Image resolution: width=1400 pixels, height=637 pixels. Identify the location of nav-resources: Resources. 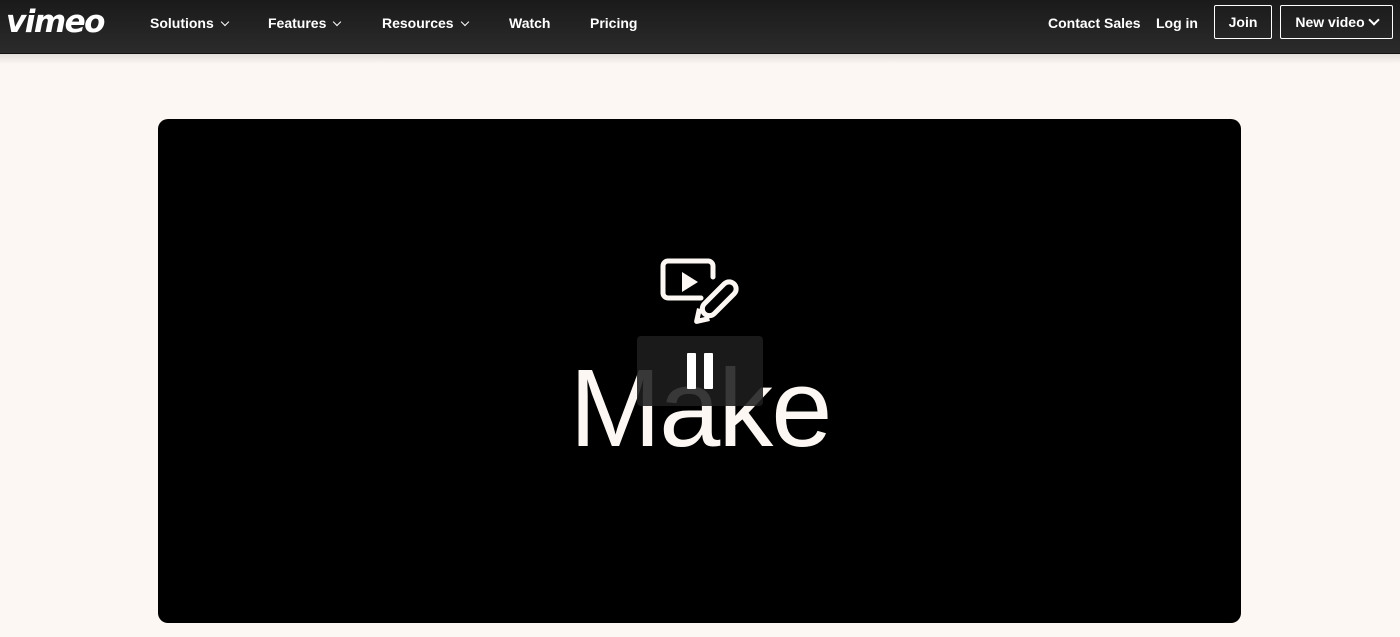
(425, 23).